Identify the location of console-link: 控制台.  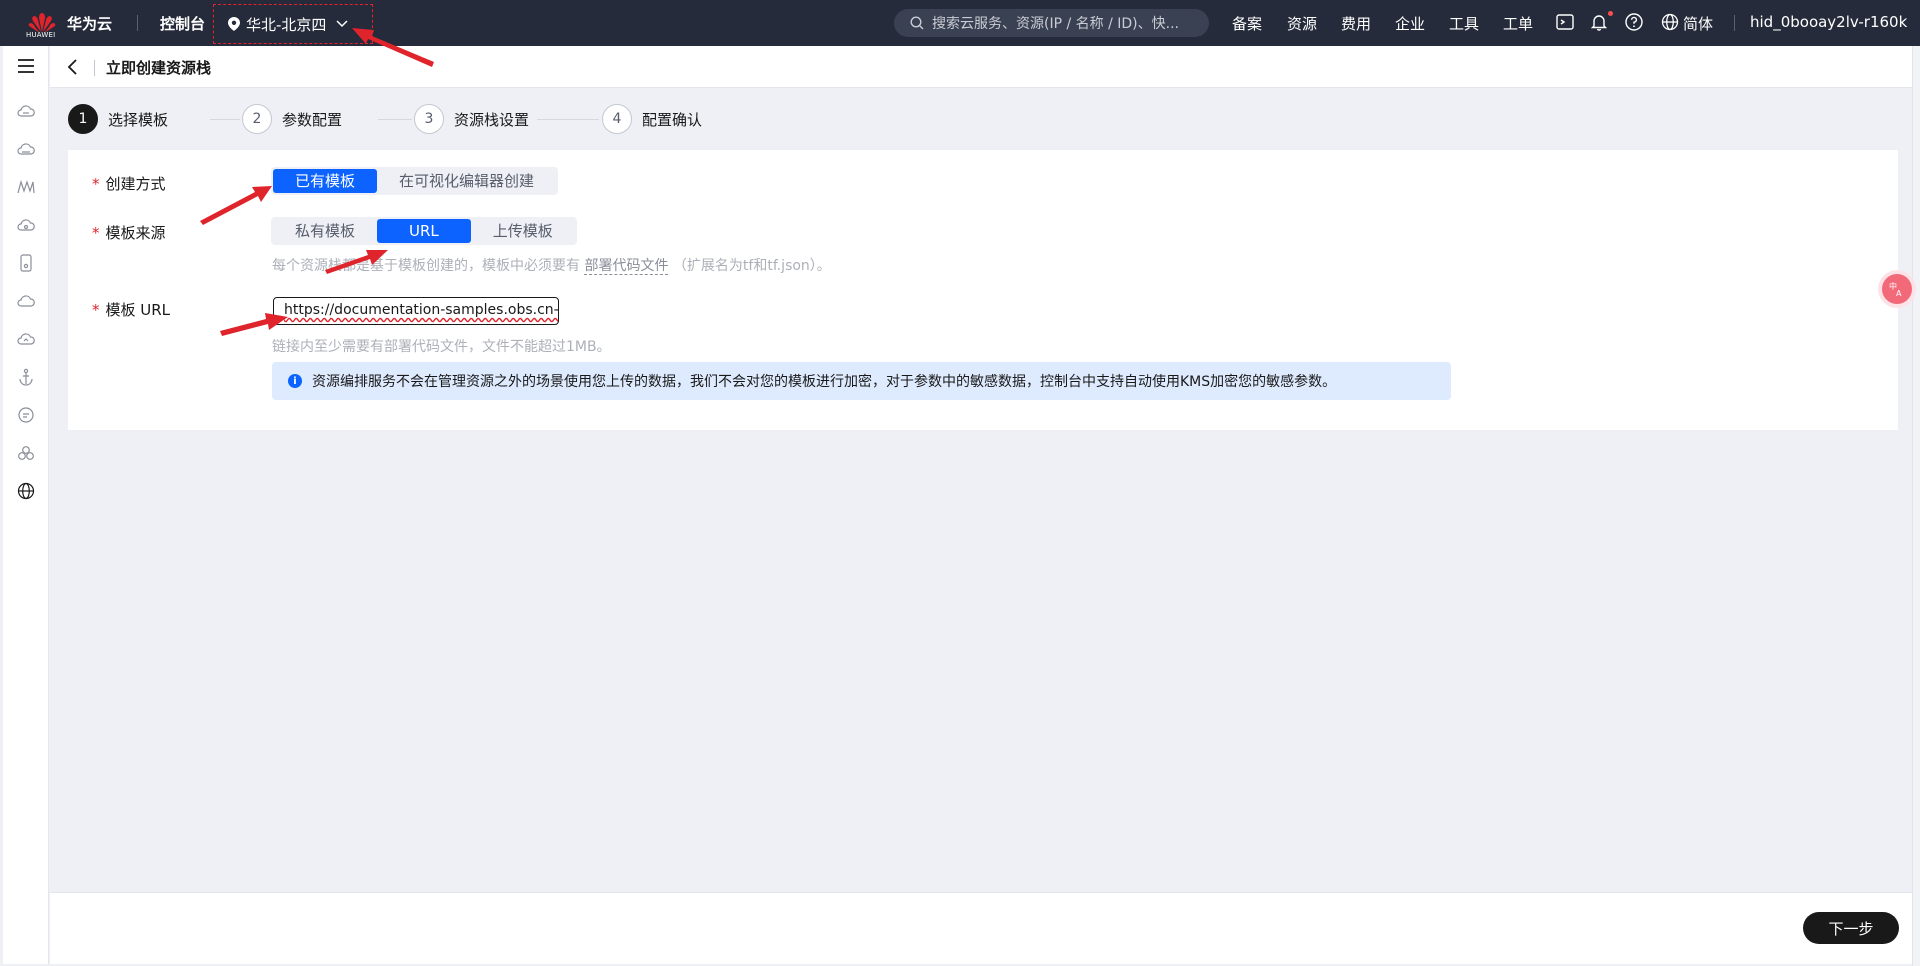
(182, 23).